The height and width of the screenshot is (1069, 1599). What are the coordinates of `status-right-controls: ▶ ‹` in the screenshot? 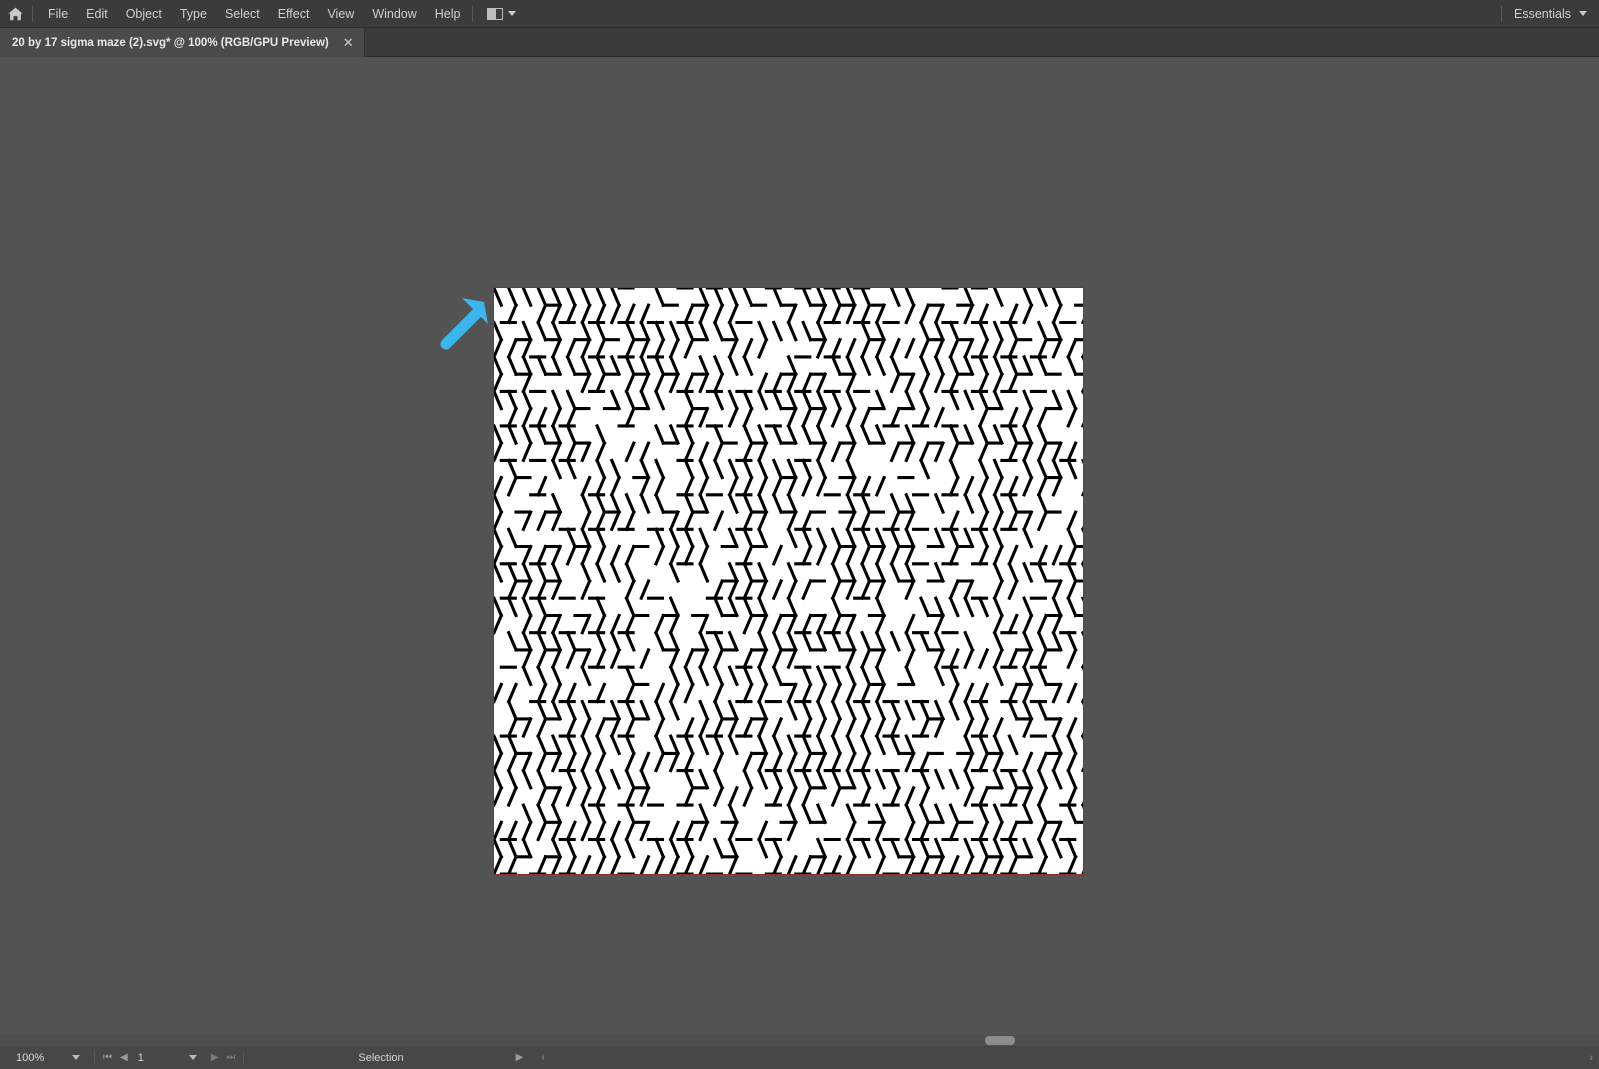 It's located at (530, 1057).